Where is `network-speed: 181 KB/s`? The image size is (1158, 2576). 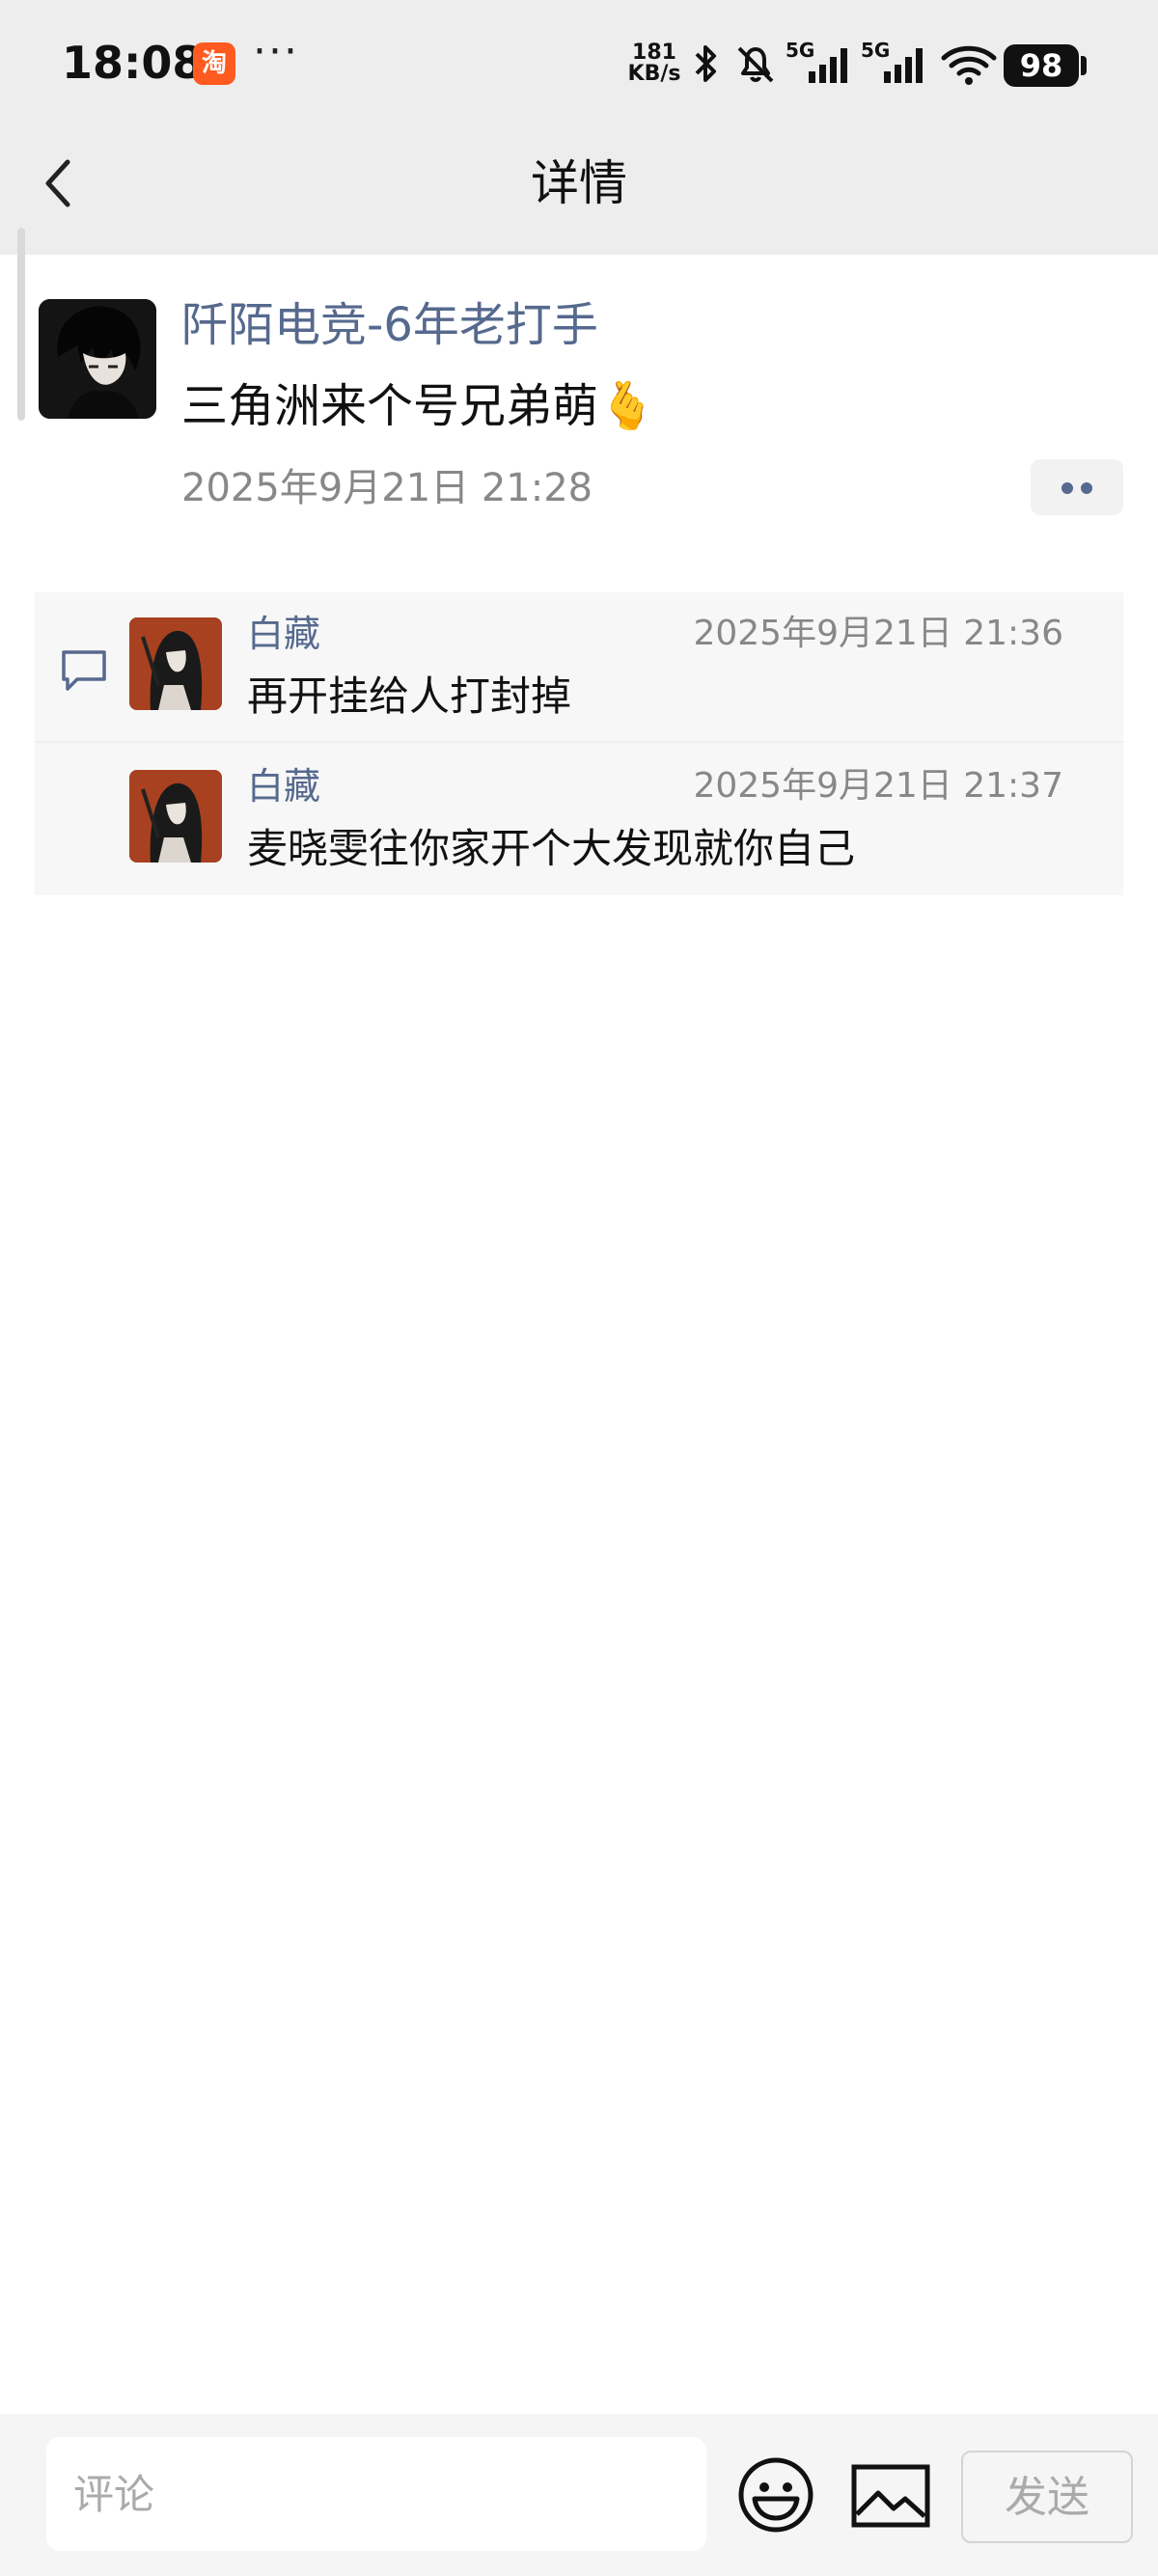
network-speed: 181 KB/s is located at coordinates (654, 64).